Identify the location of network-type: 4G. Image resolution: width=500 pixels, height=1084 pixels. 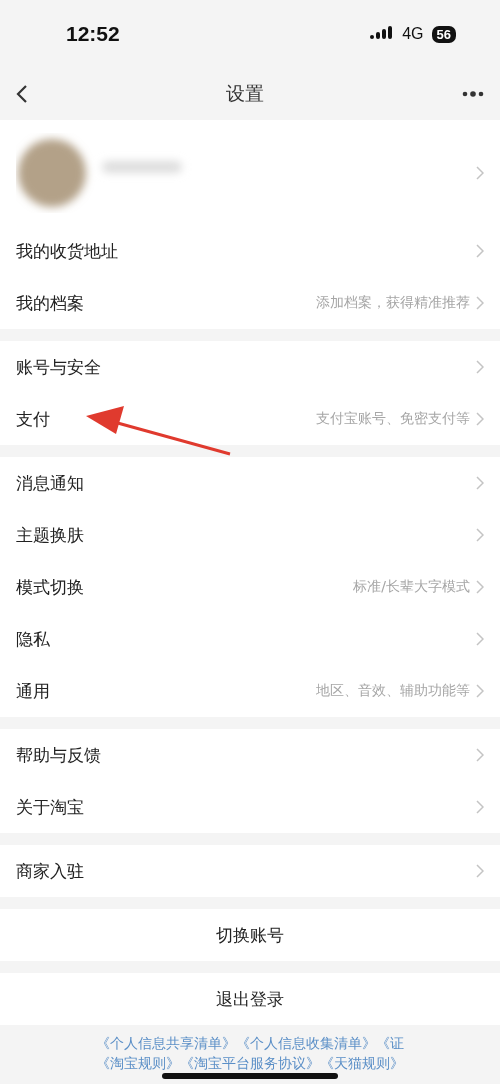
(413, 34).